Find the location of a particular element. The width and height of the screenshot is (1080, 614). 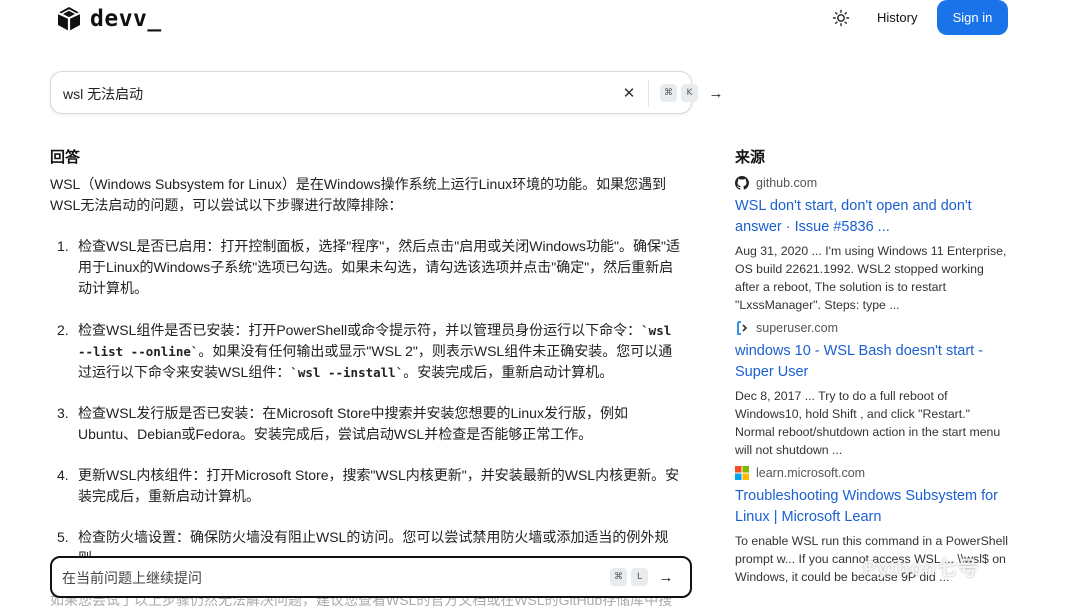

l-key-hint: L is located at coordinates (639, 577).